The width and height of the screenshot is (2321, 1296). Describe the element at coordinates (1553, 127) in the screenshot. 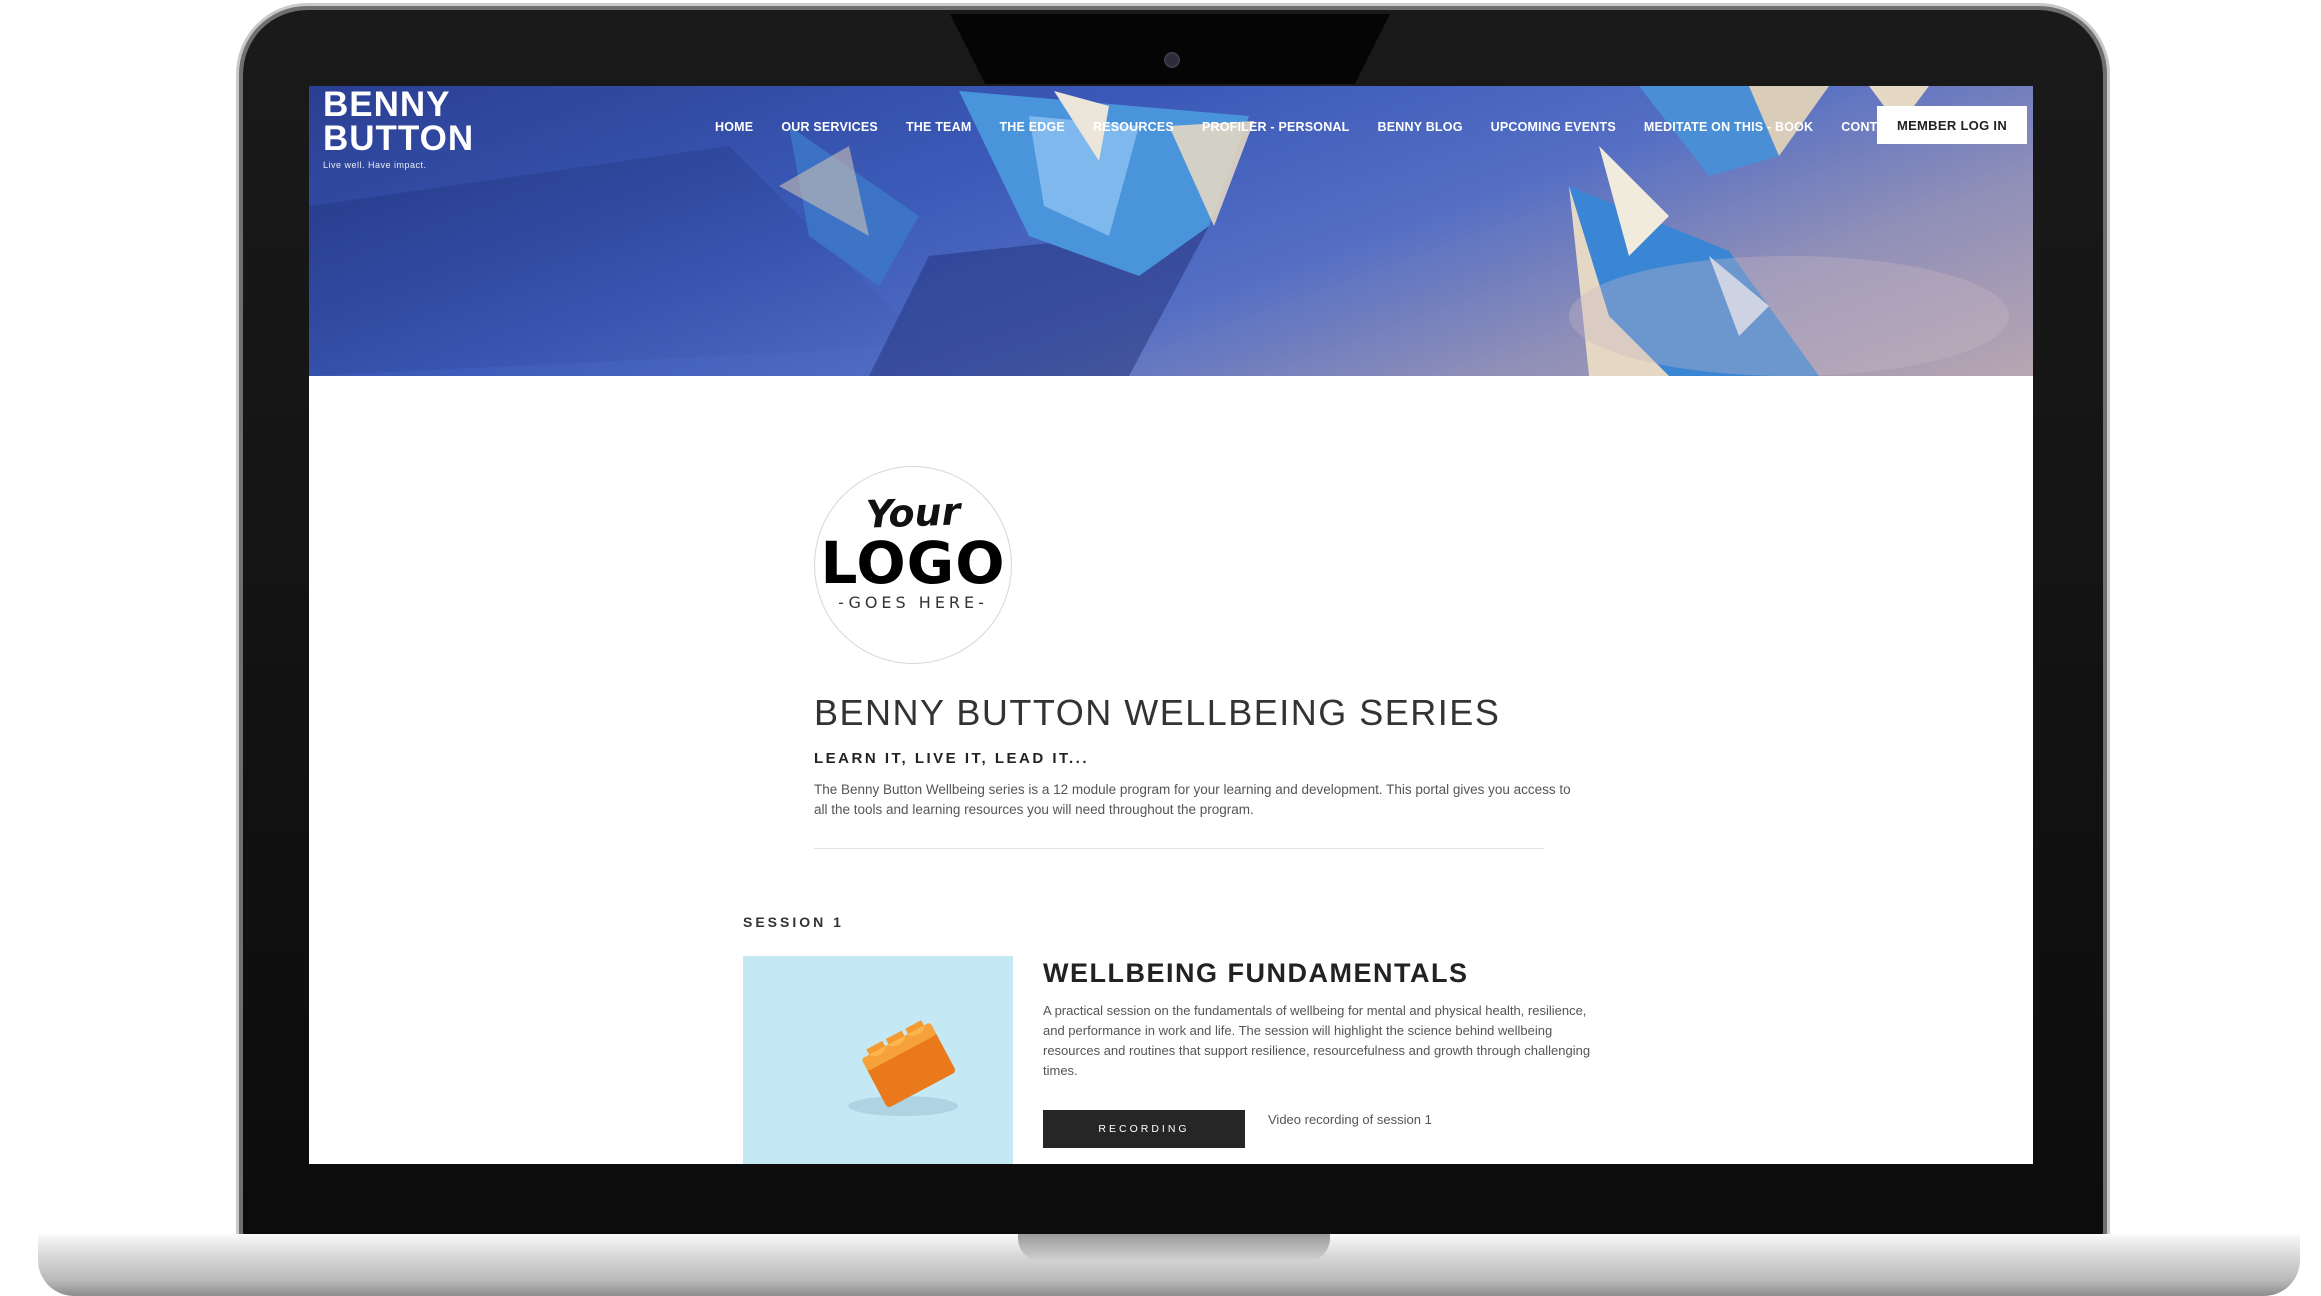

I see `nav-upcoming-events: UPCOMING EVENTS` at that location.